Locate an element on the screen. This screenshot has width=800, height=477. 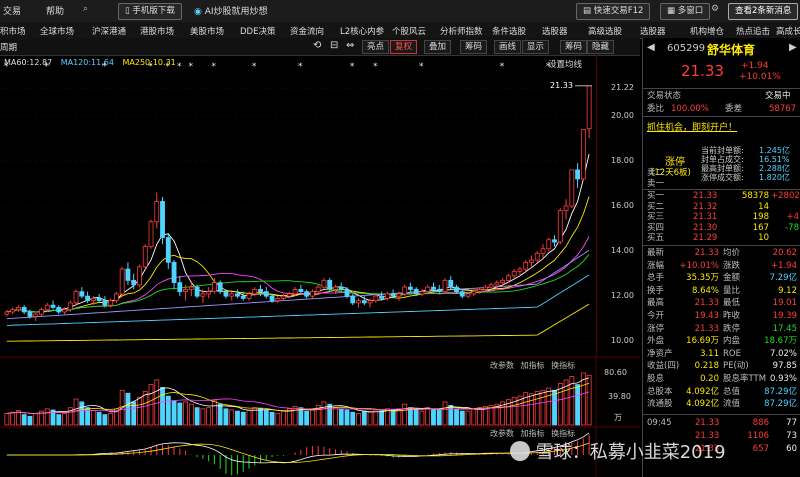
nav-item-5: DDE决策 is located at coordinates (257, 31).